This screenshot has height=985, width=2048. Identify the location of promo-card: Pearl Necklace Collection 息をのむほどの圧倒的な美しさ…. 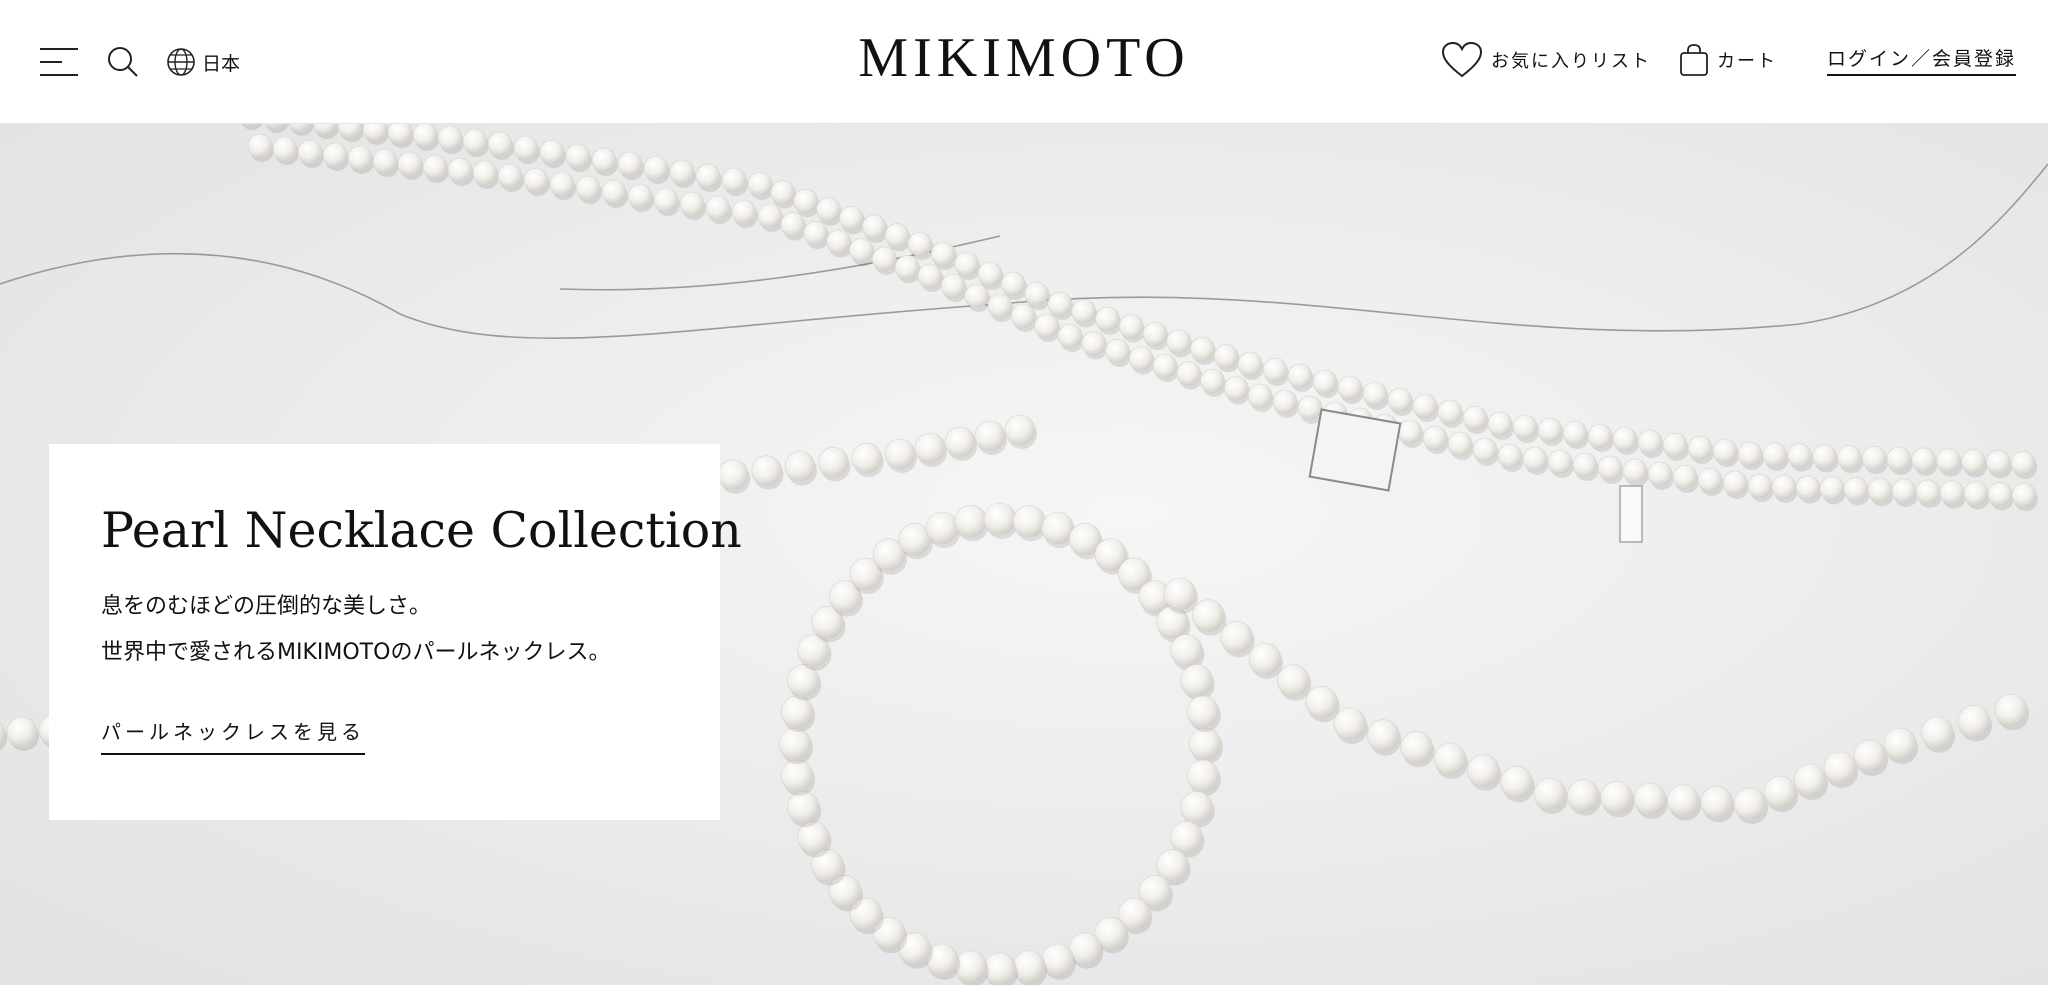
(395, 632).